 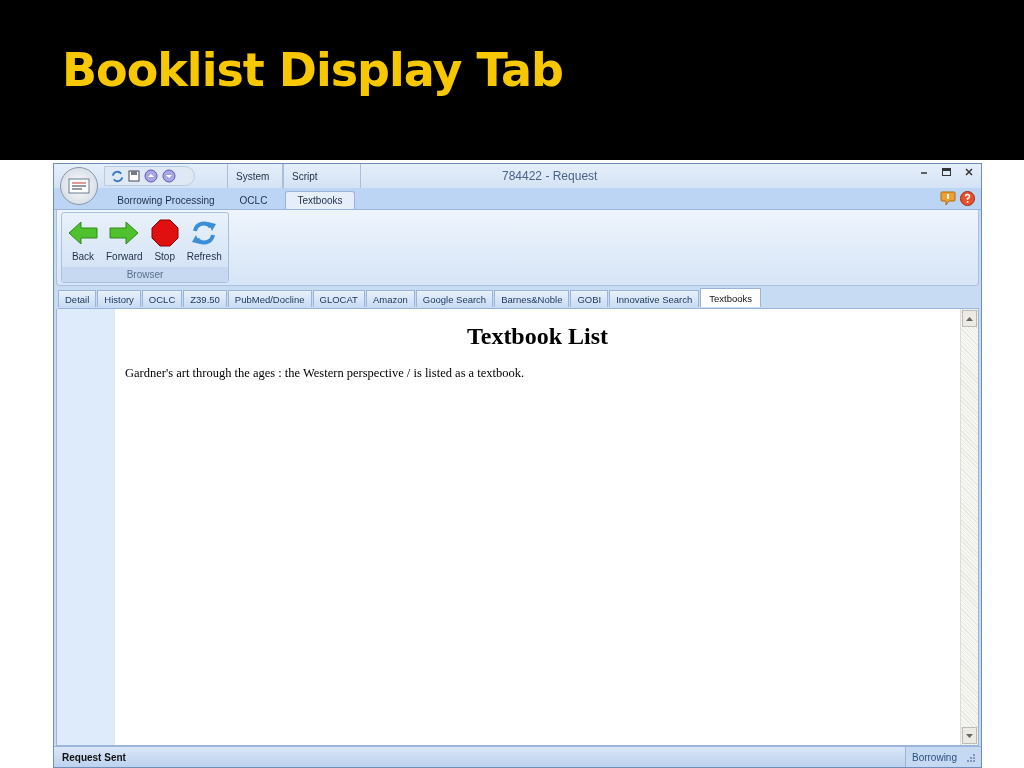 What do you see at coordinates (166, 200) in the screenshot?
I see `ribbon-tab: Borrowing Processing` at bounding box center [166, 200].